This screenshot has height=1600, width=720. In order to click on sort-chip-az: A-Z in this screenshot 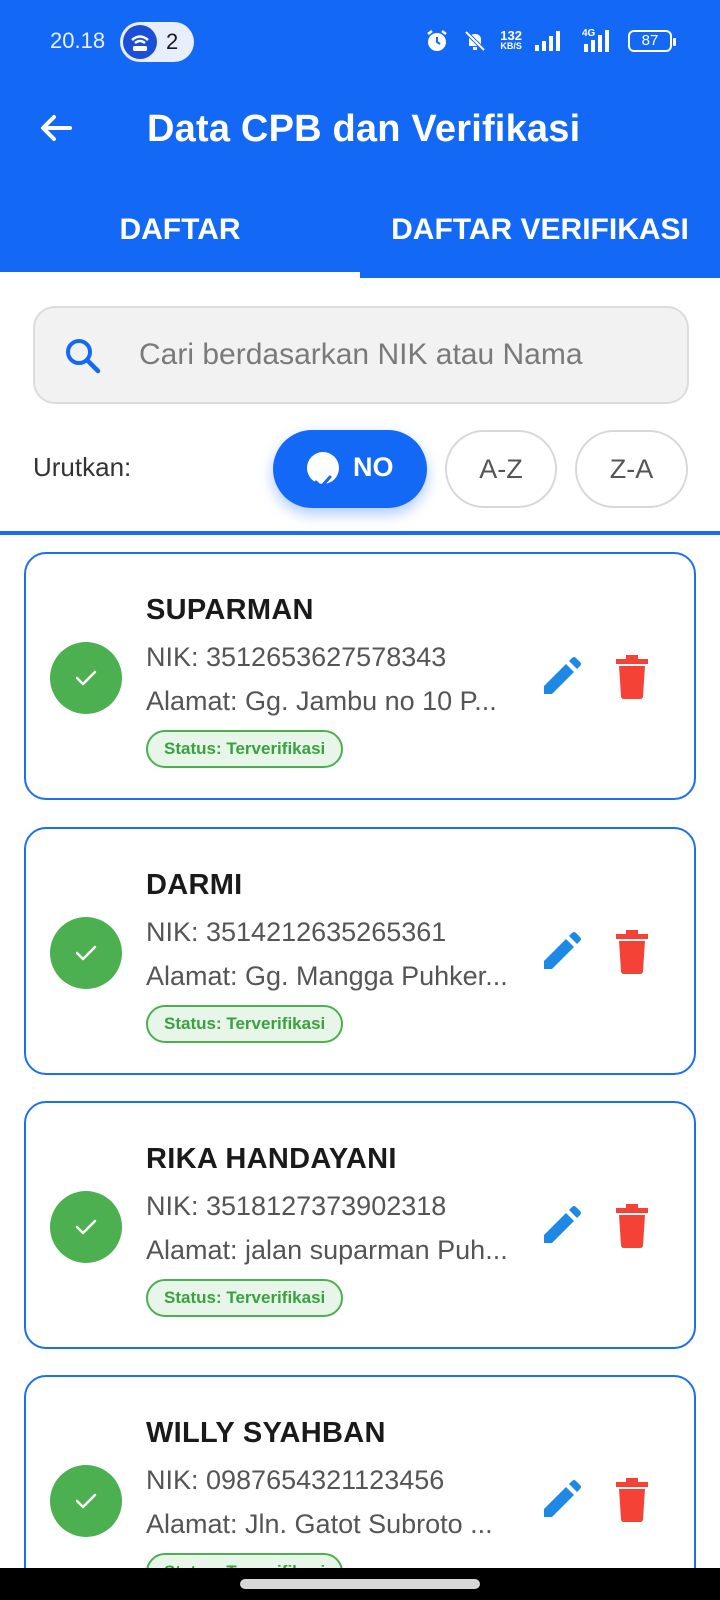, I will do `click(501, 469)`.